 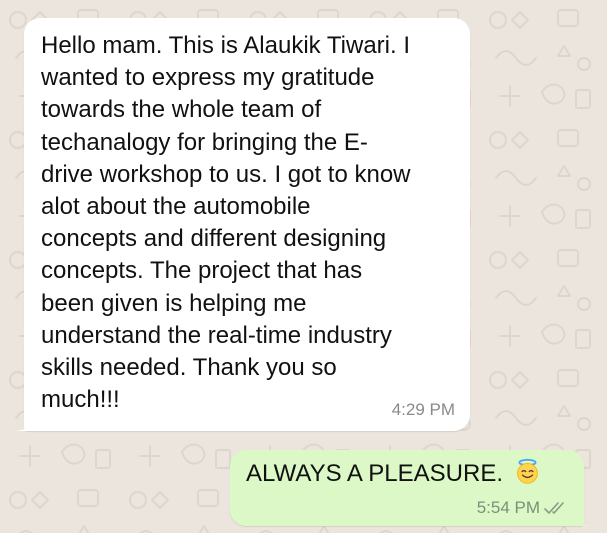 What do you see at coordinates (508, 507) in the screenshot?
I see `outgoing-message-timestamp: 5:54 PM` at bounding box center [508, 507].